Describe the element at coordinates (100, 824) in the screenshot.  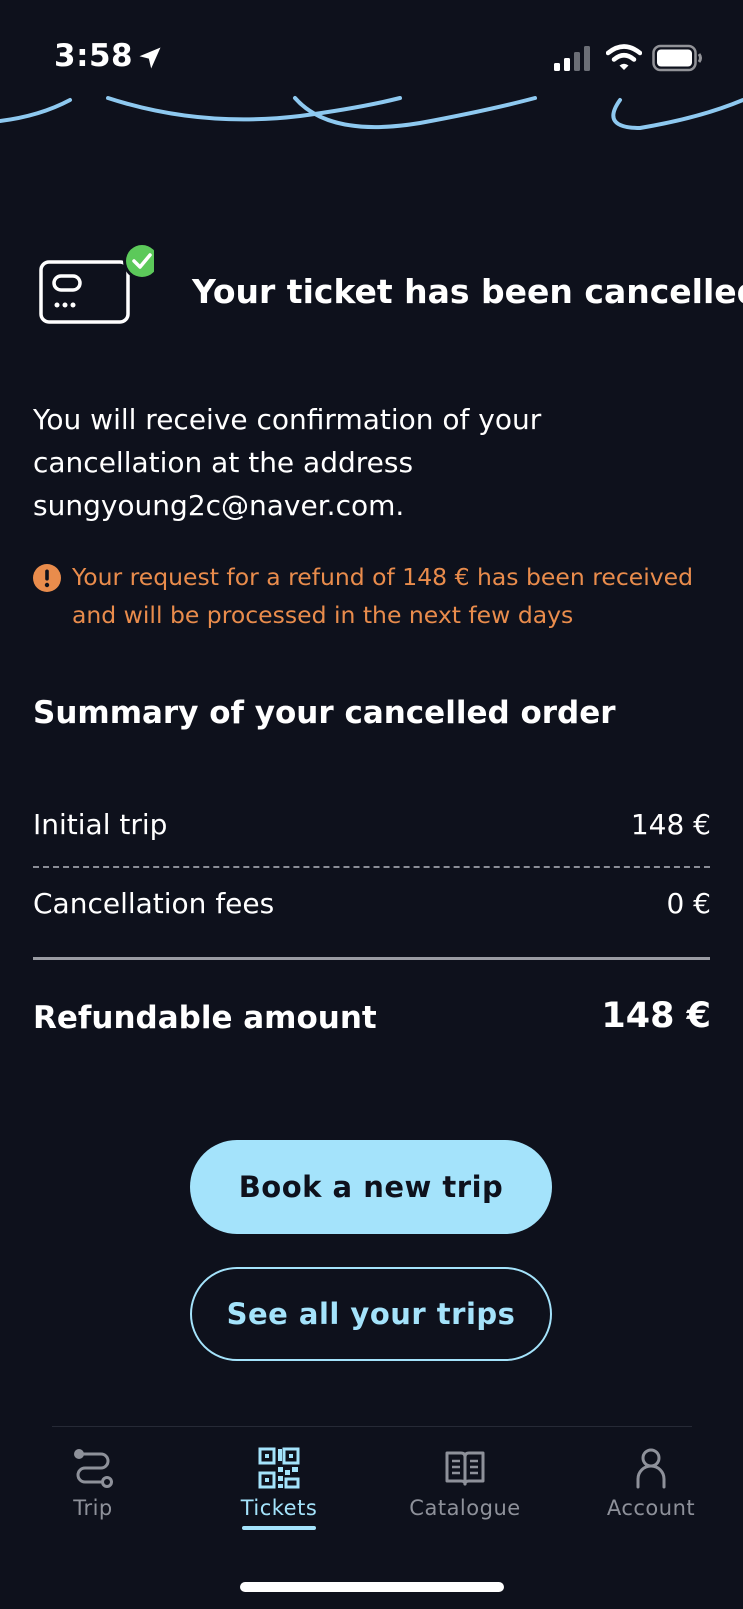
I see `initial-trip-label: Initial trip` at that location.